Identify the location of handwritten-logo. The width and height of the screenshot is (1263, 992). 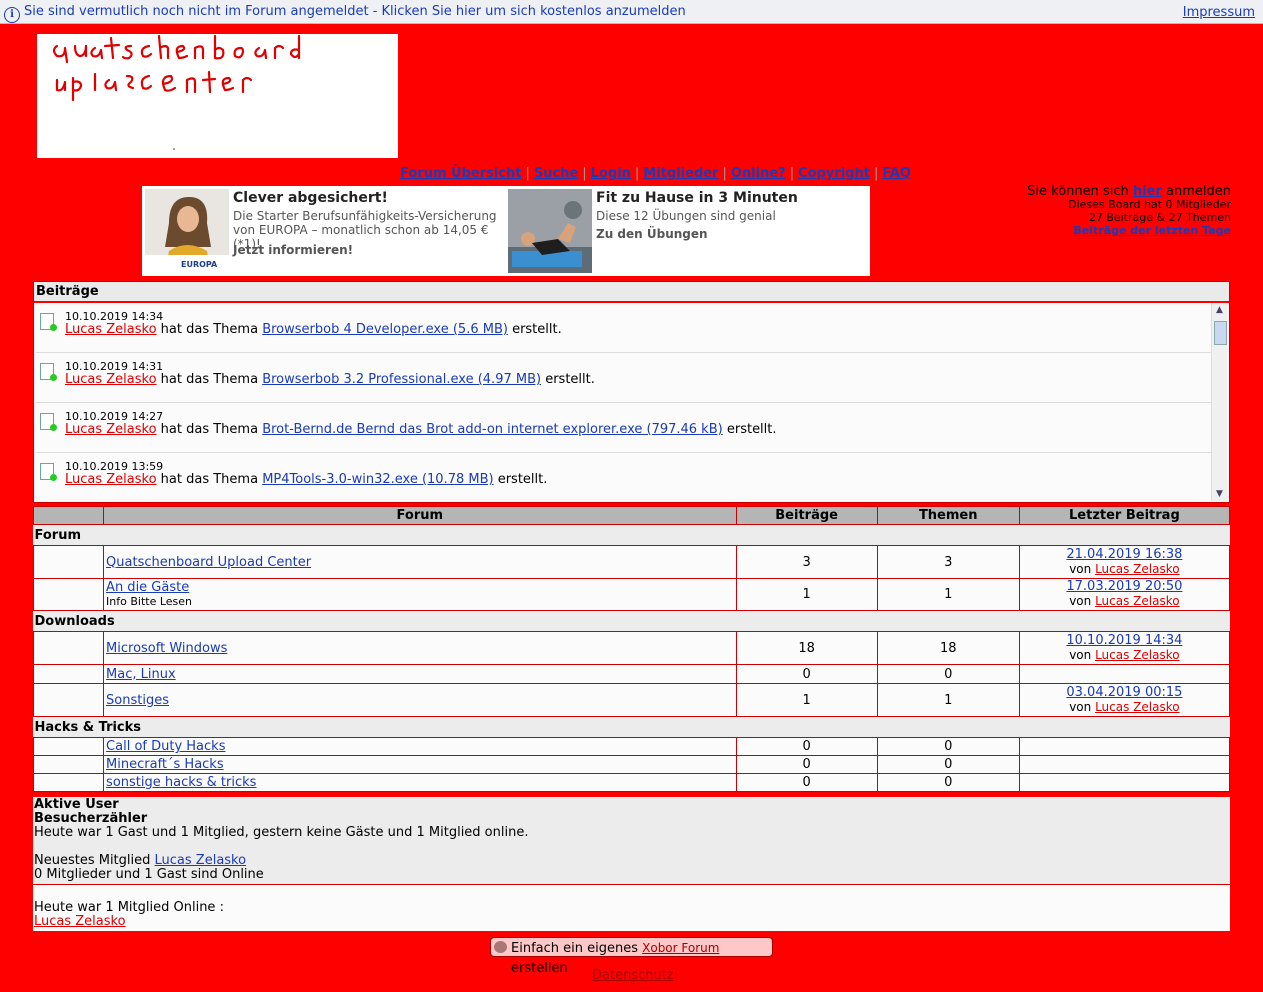
(176, 92).